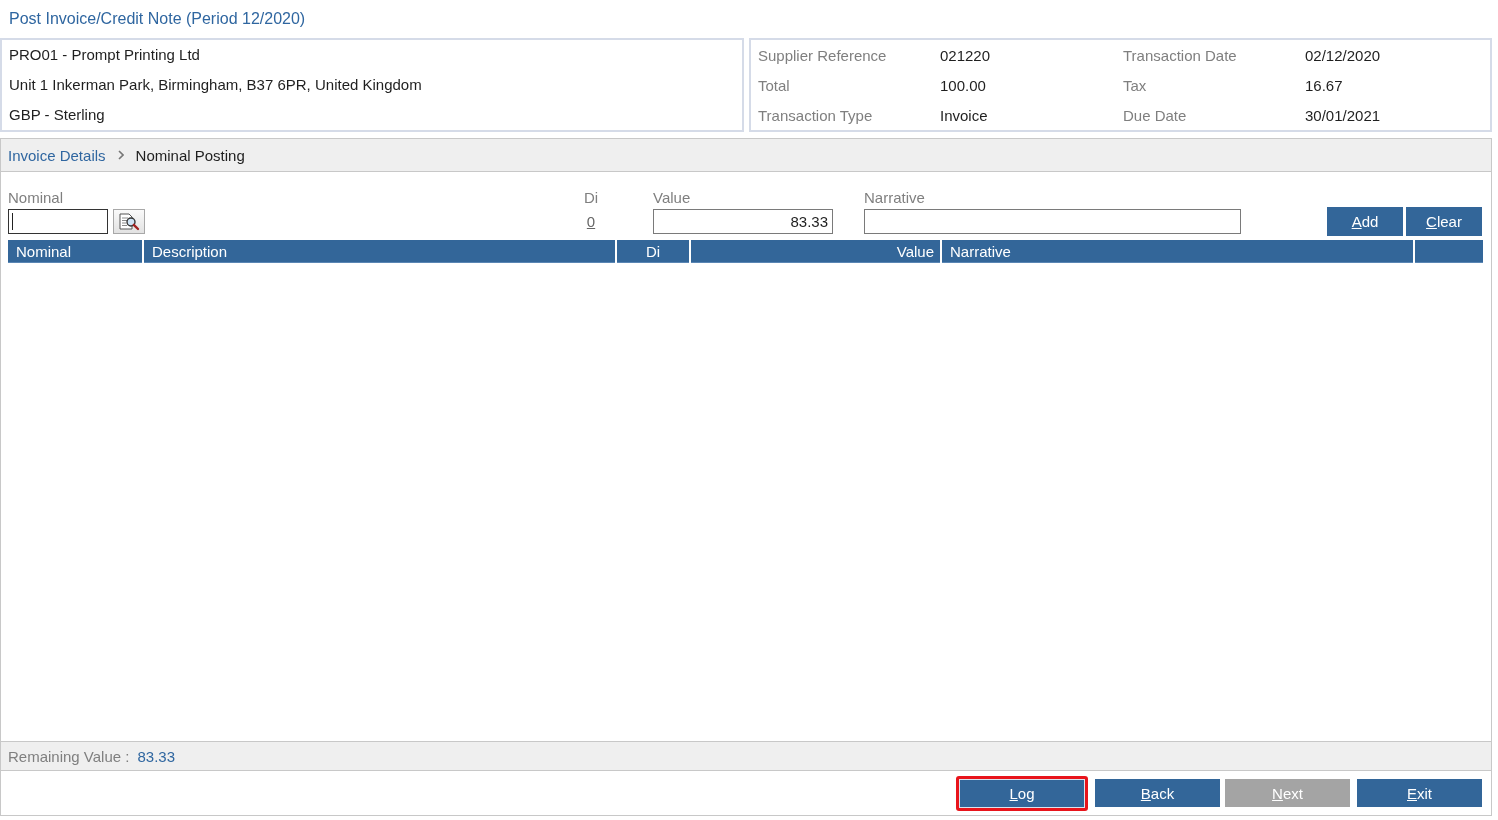  Describe the element at coordinates (1365, 221) in the screenshot. I see `form-button: Add` at that location.